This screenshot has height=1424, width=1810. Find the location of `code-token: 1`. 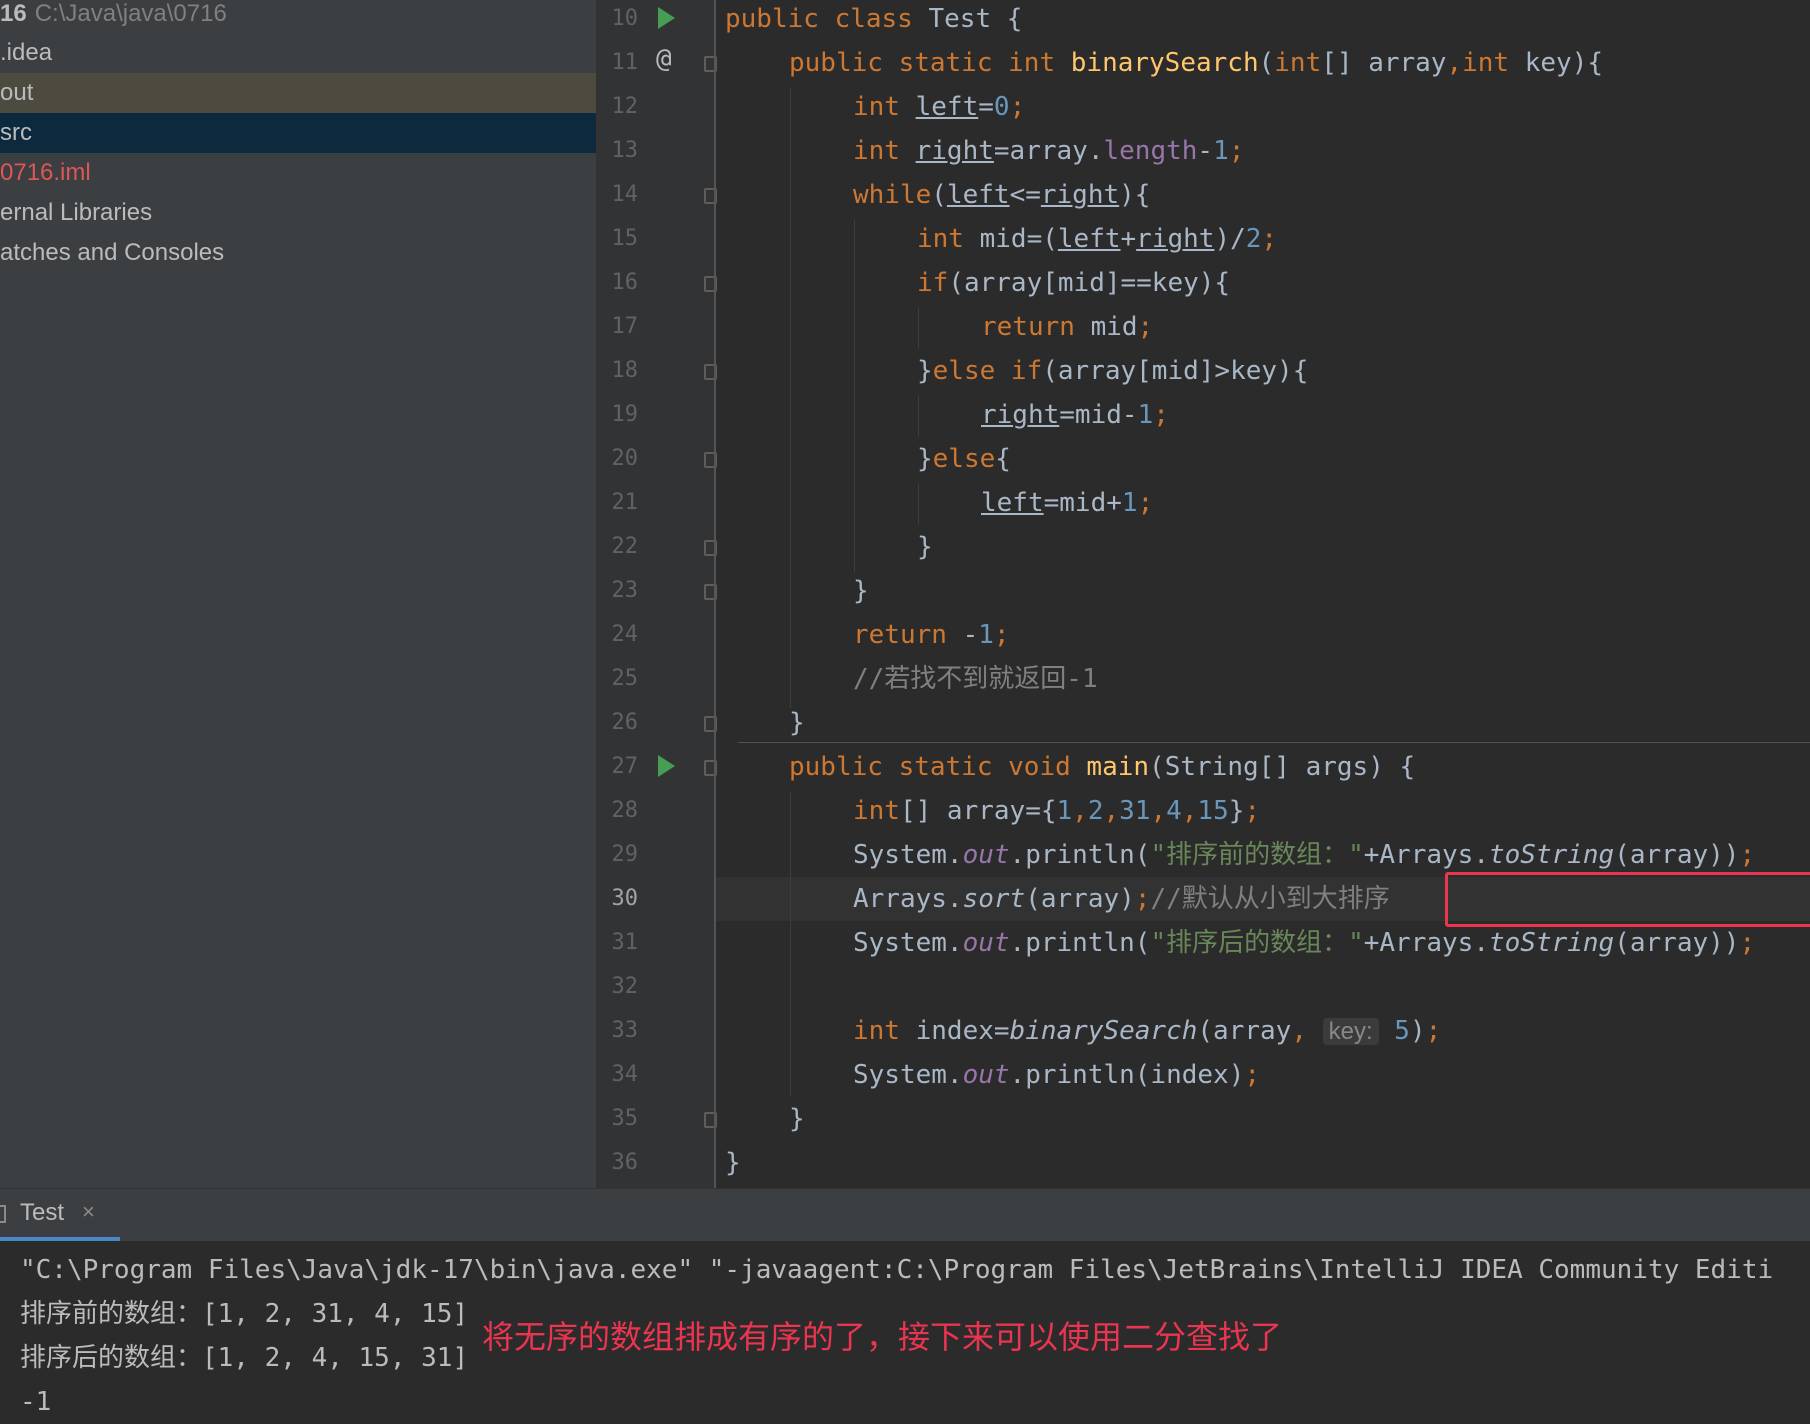

code-token: 1 is located at coordinates (1064, 811).